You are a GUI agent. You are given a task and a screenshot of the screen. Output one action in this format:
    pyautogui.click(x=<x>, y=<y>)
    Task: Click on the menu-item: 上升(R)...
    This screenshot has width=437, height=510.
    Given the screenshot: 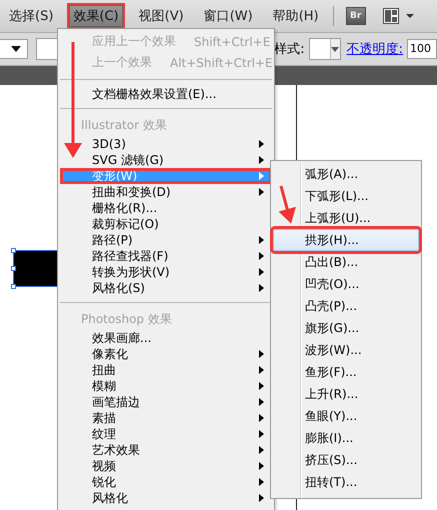 What is the action you would take?
    pyautogui.click(x=346, y=394)
    